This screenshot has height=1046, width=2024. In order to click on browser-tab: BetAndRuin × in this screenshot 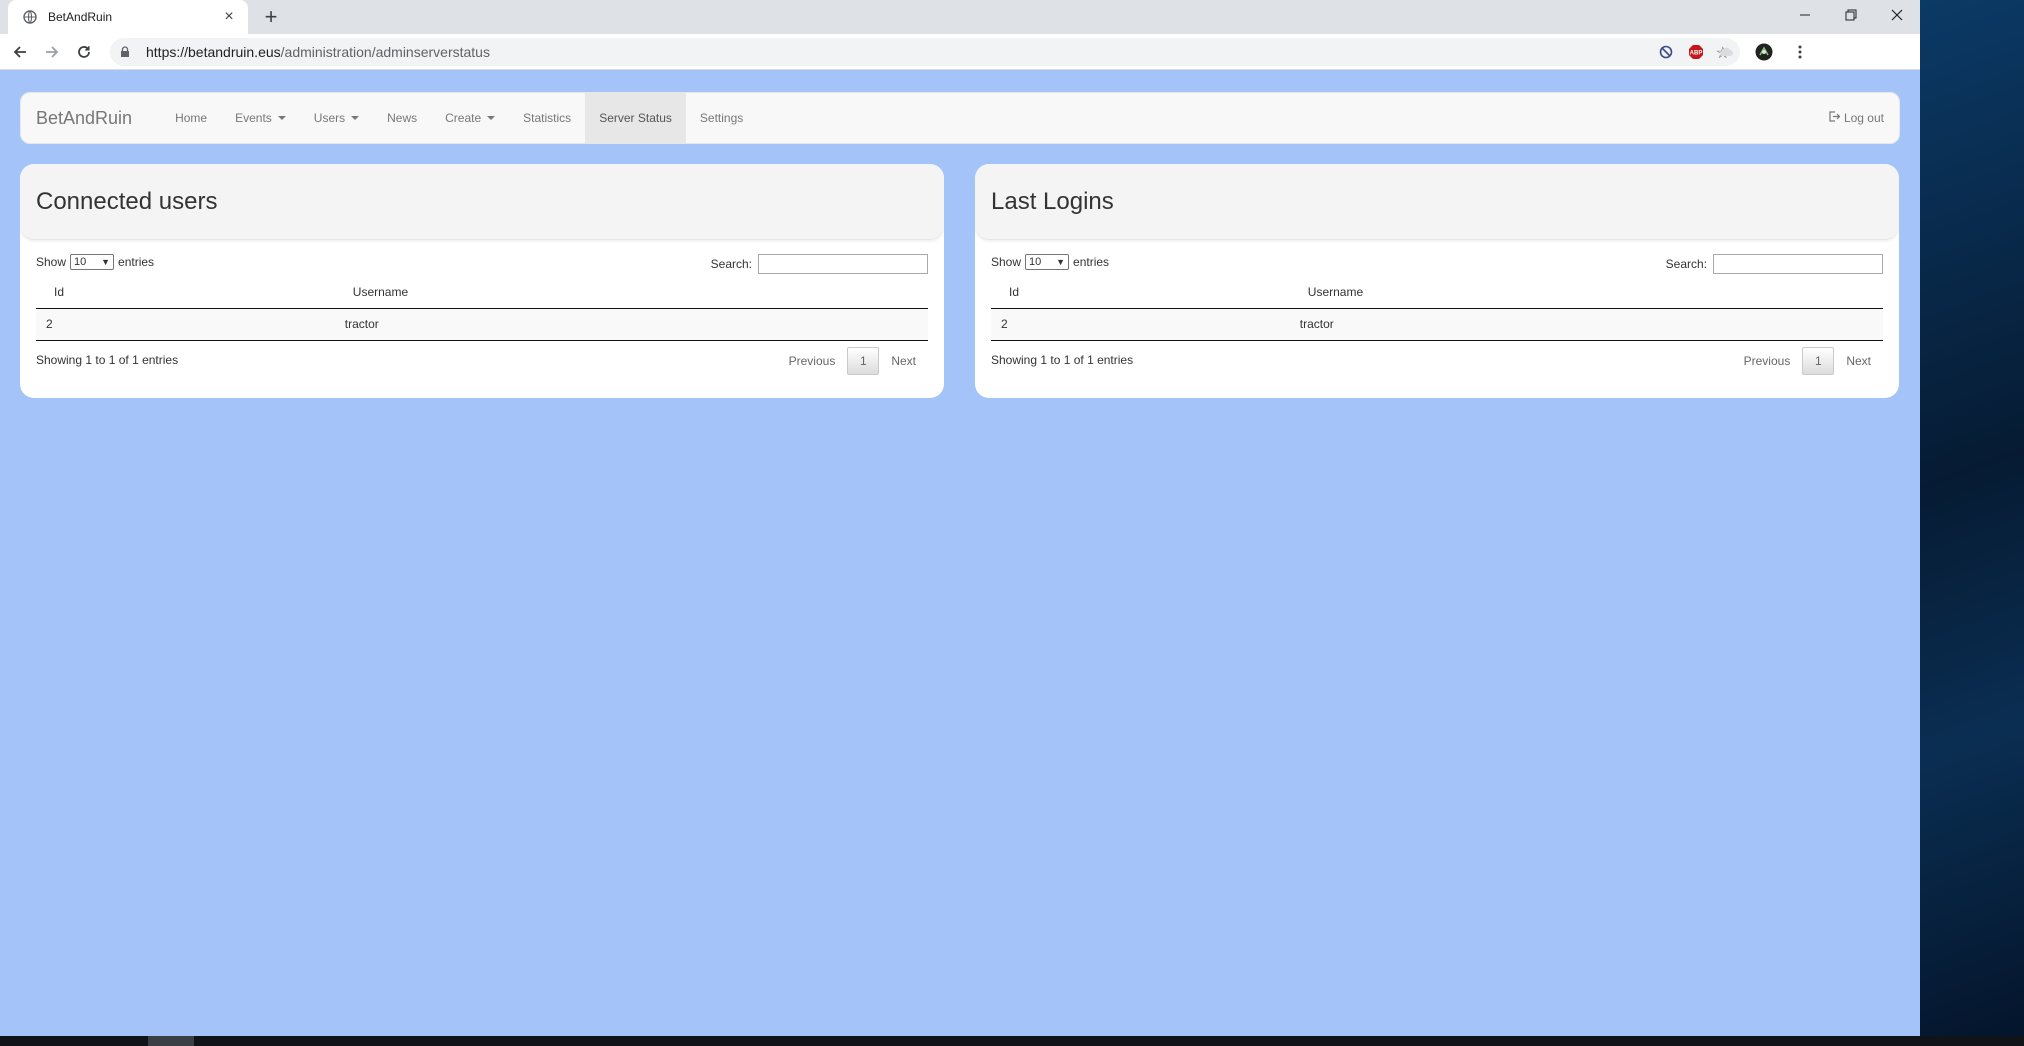, I will do `click(128, 17)`.